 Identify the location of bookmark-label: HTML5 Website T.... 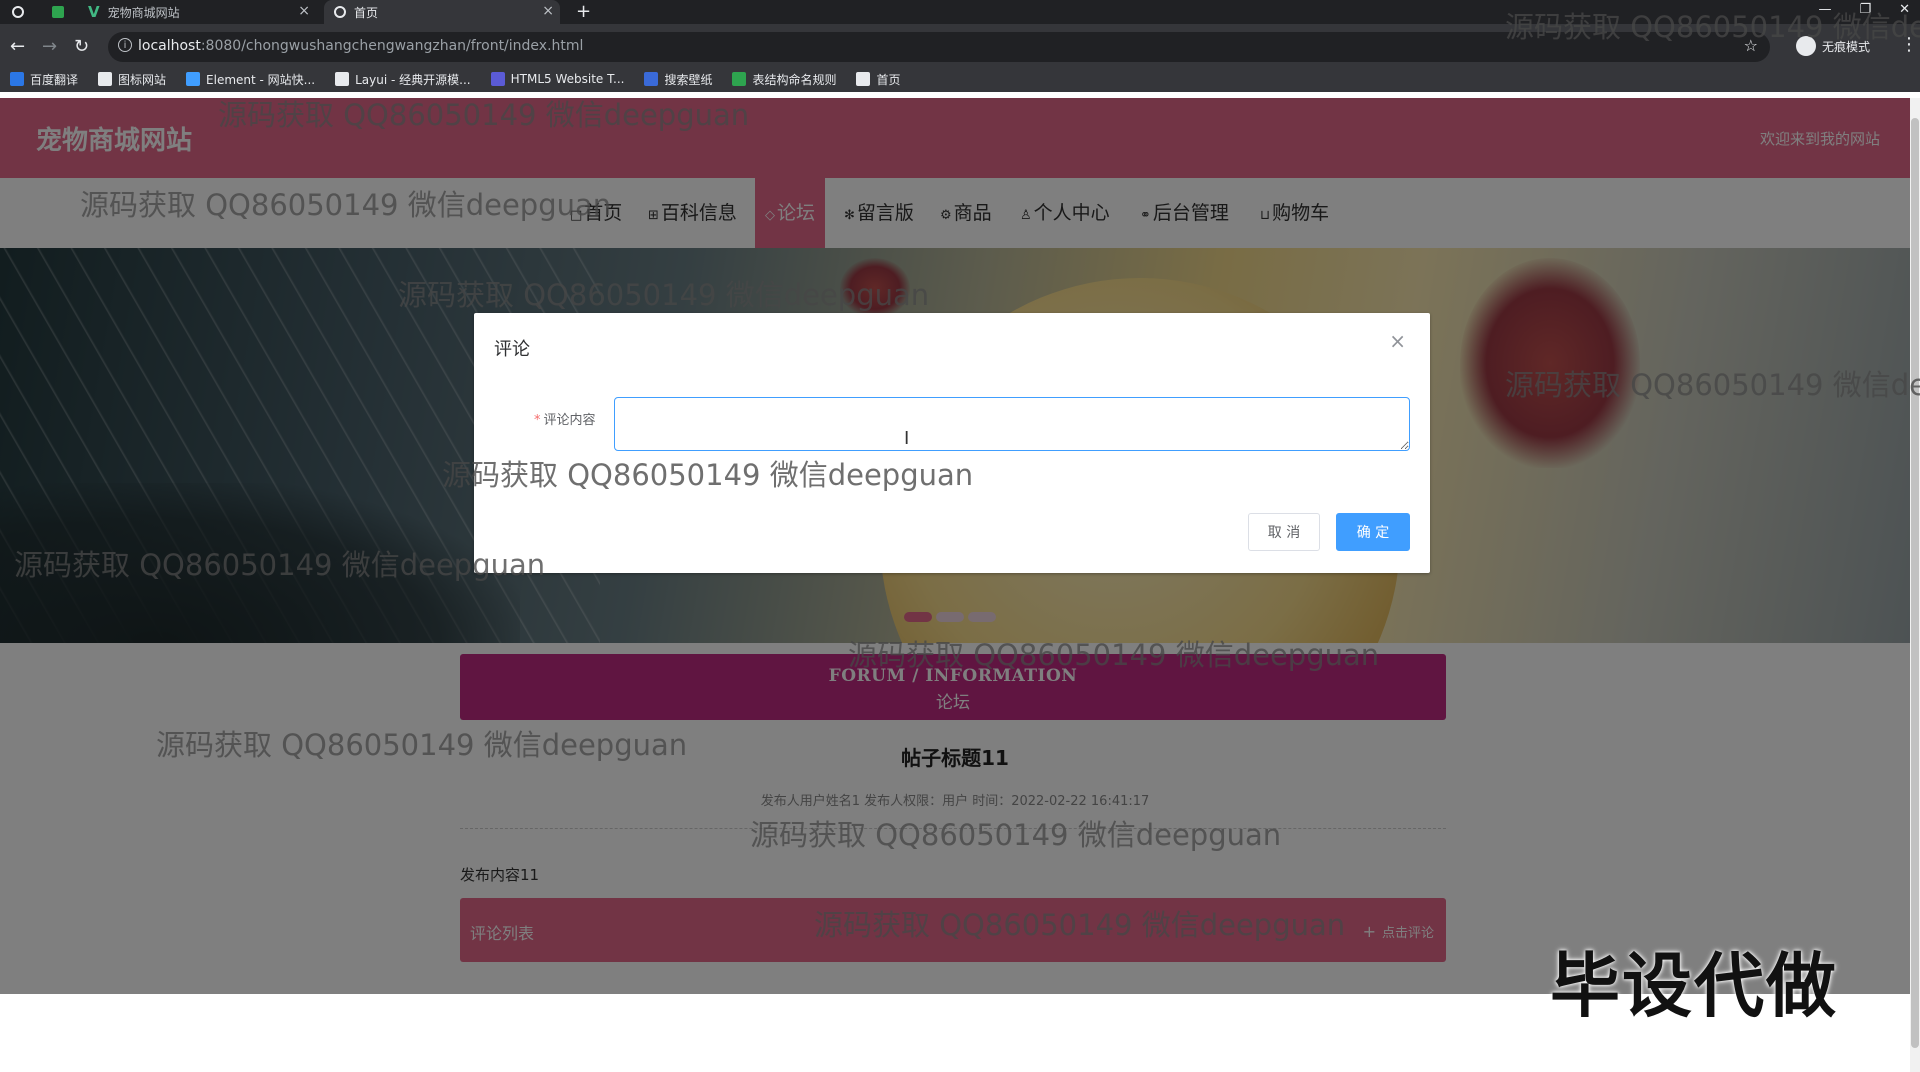
(567, 79).